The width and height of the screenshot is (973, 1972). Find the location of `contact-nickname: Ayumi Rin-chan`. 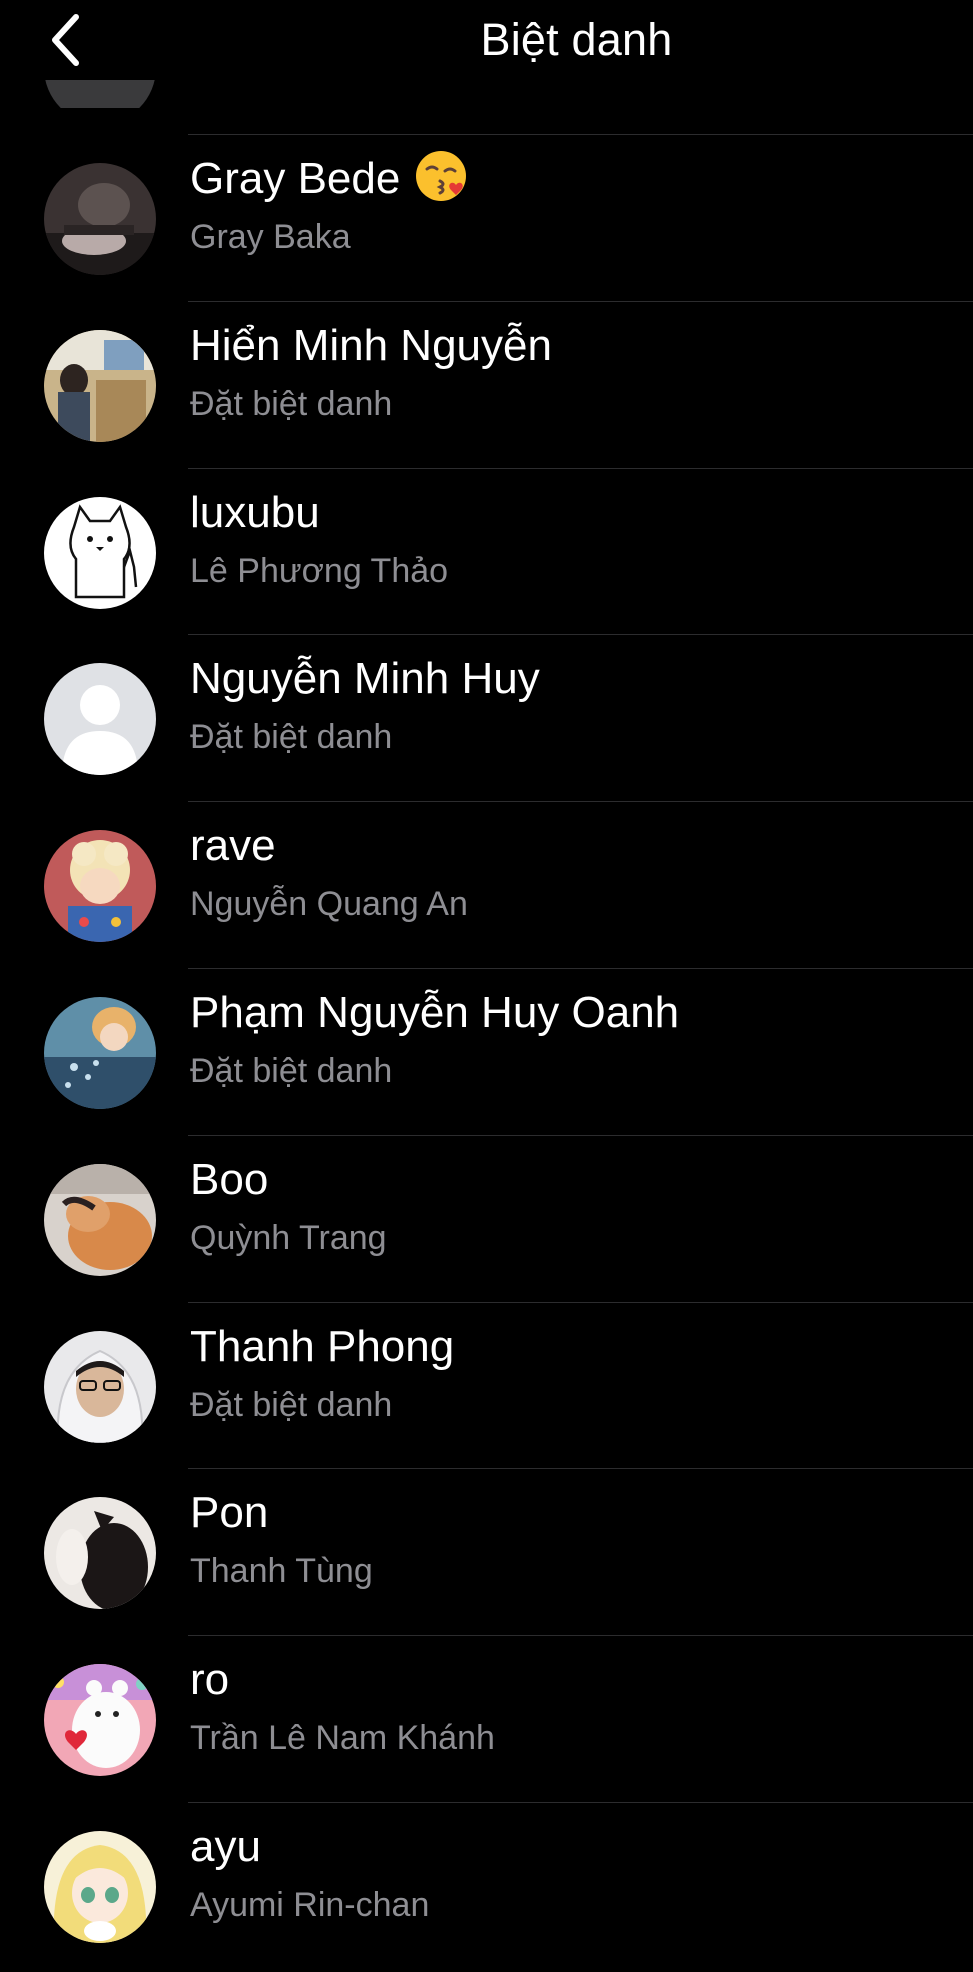

contact-nickname: Ayumi Rin-chan is located at coordinates (310, 1904).